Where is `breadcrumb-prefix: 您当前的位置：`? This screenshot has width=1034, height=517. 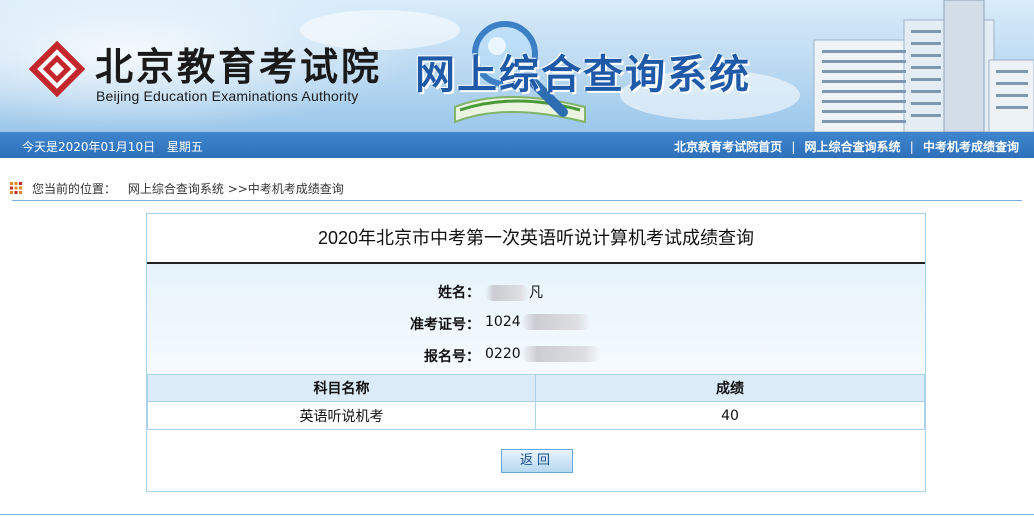
breadcrumb-prefix: 您当前的位置： is located at coordinates (74, 189).